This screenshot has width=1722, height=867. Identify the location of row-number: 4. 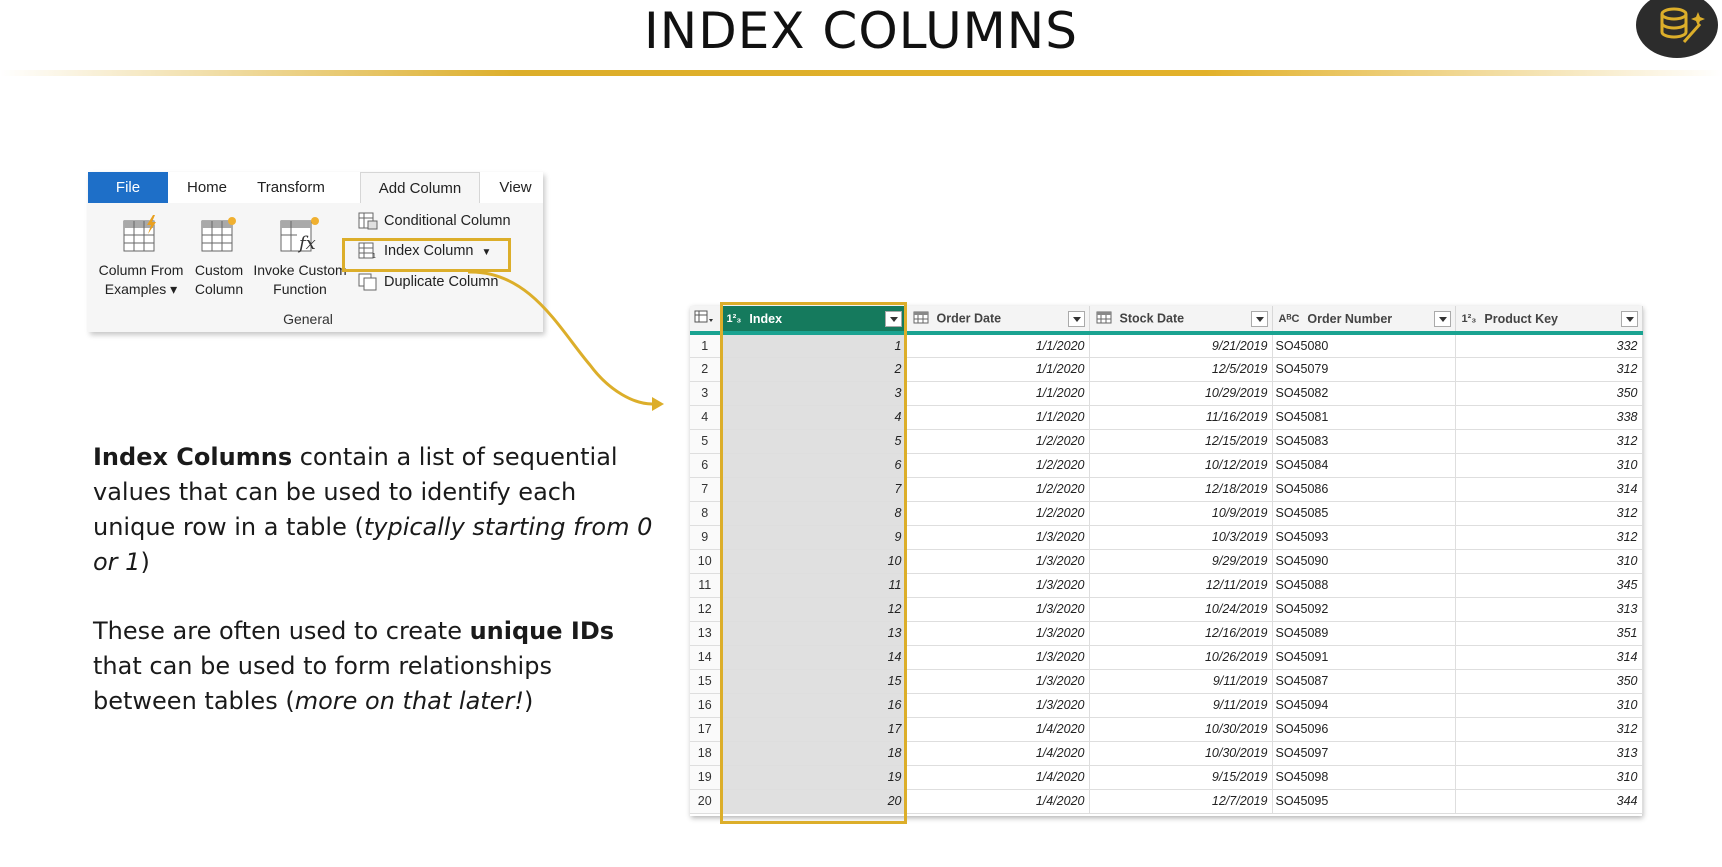
(705, 417).